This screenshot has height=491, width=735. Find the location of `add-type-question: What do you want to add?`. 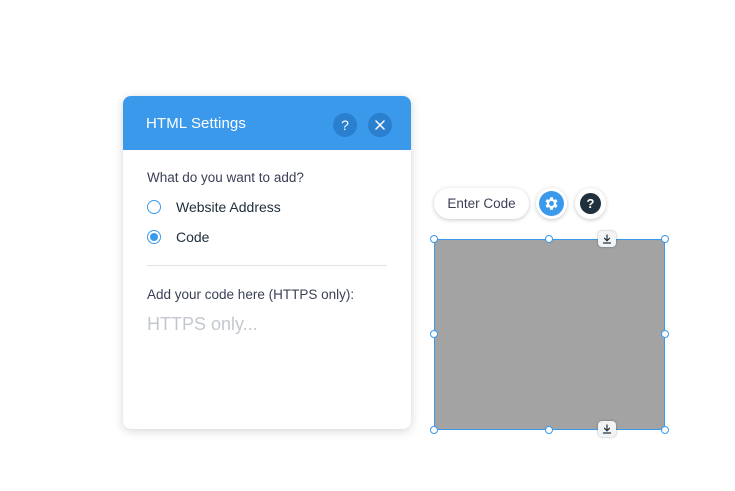

add-type-question: What do you want to add? is located at coordinates (225, 177).